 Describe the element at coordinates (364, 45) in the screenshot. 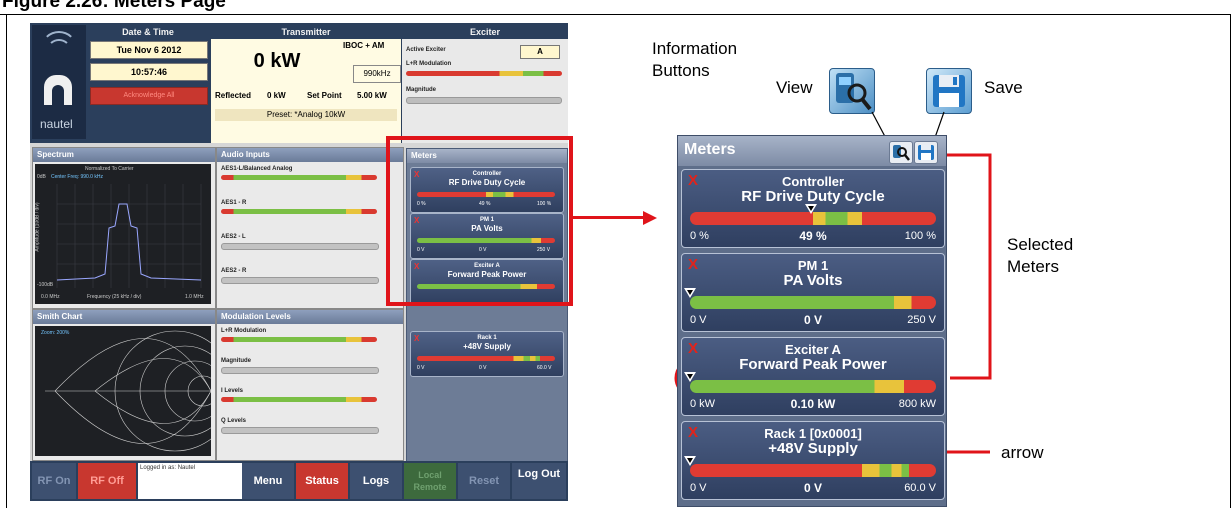

I see `transmitter-mode: IBOC + AM` at that location.